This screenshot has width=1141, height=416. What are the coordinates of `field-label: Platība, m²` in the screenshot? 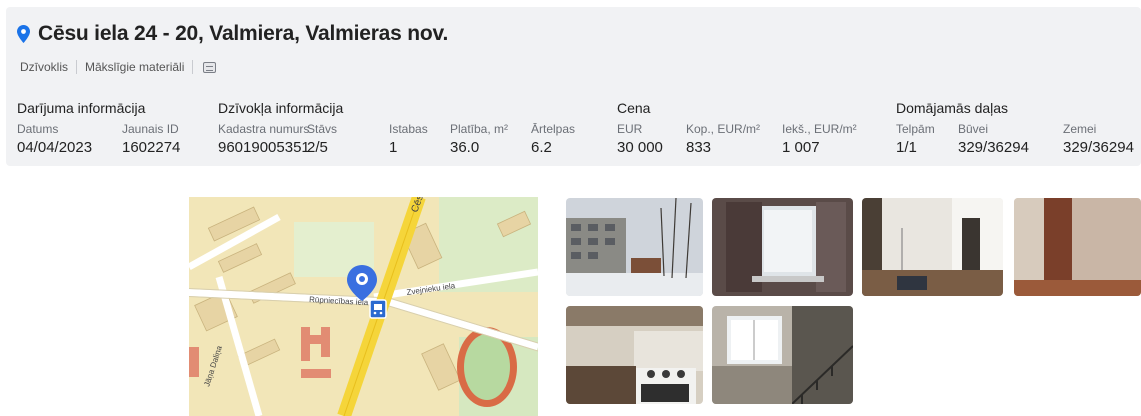 It's located at (479, 129).